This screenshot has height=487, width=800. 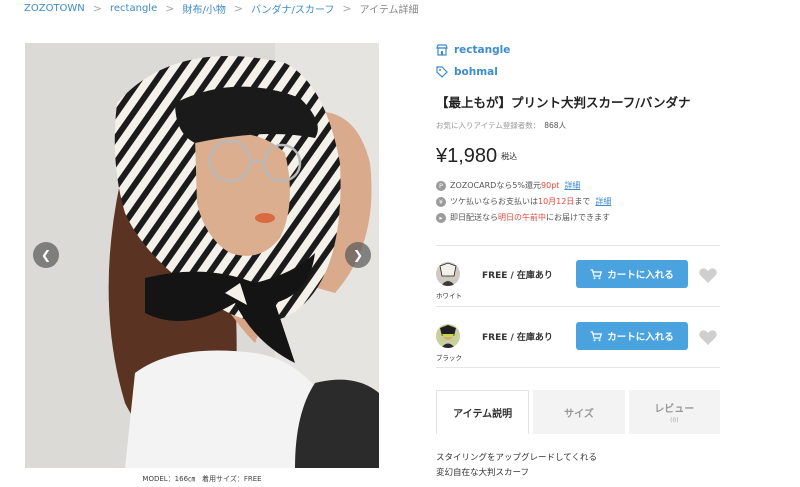 I want to click on breadcrumb-home: ZOZOTOWN, so click(x=54, y=8).